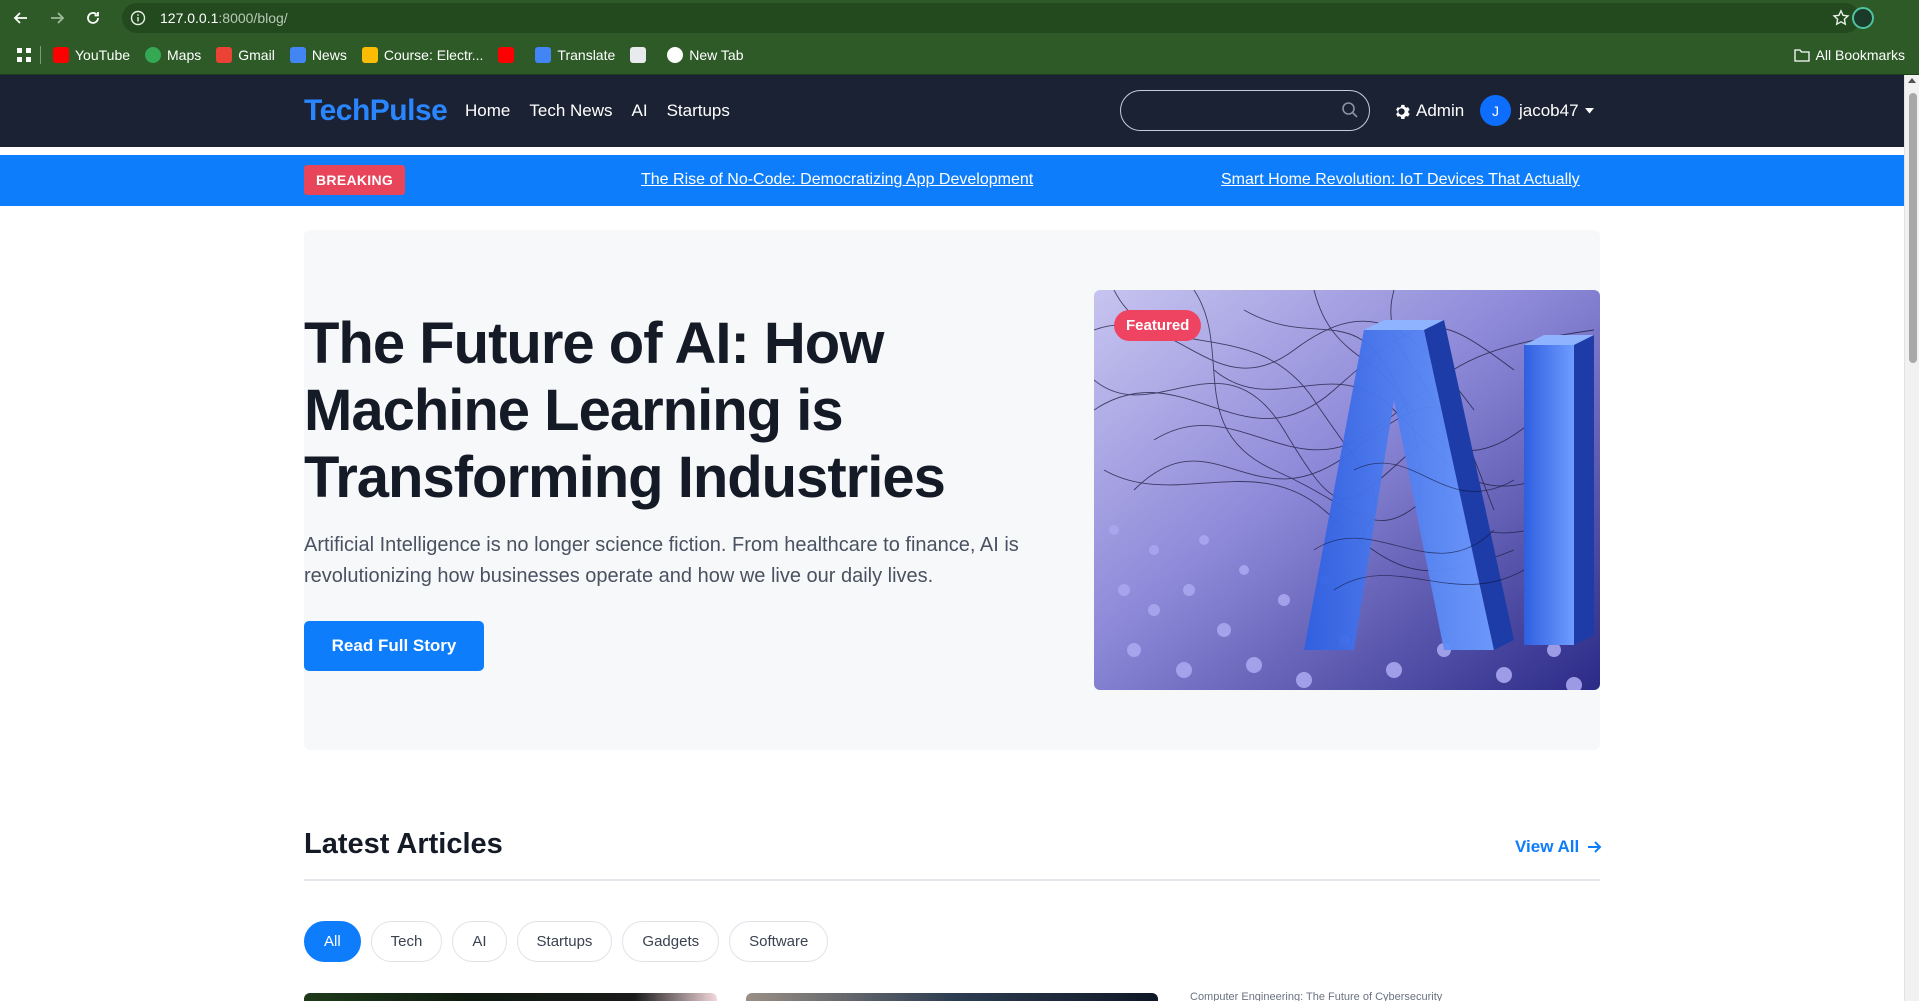 The height and width of the screenshot is (1001, 1919). What do you see at coordinates (332, 941) in the screenshot?
I see `filter-all: All` at bounding box center [332, 941].